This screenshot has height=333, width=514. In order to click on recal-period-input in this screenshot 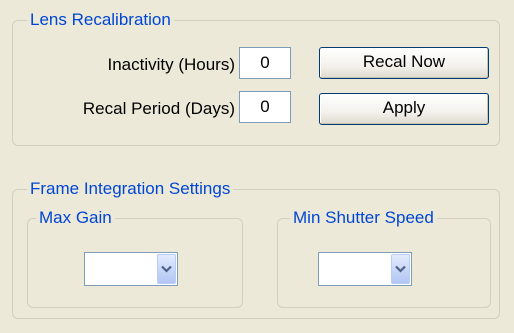, I will do `click(265, 107)`.